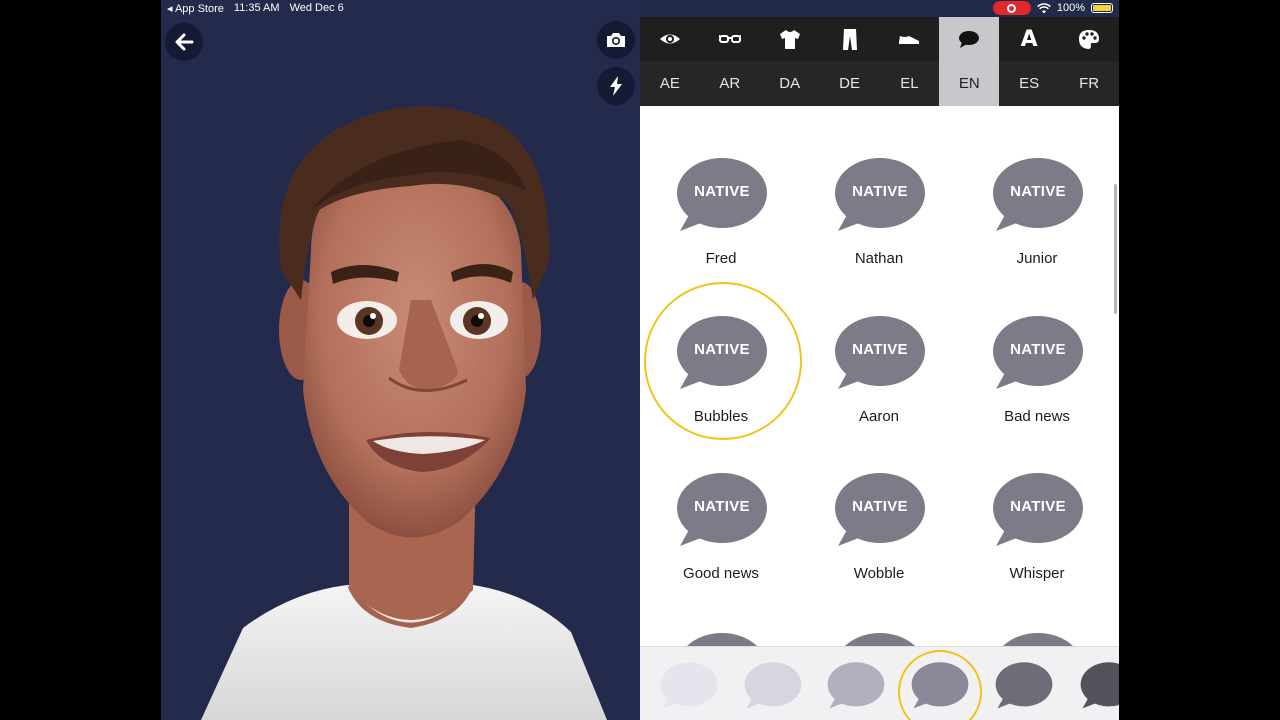 This screenshot has width=1280, height=720. I want to click on camera-icon, so click(616, 40).